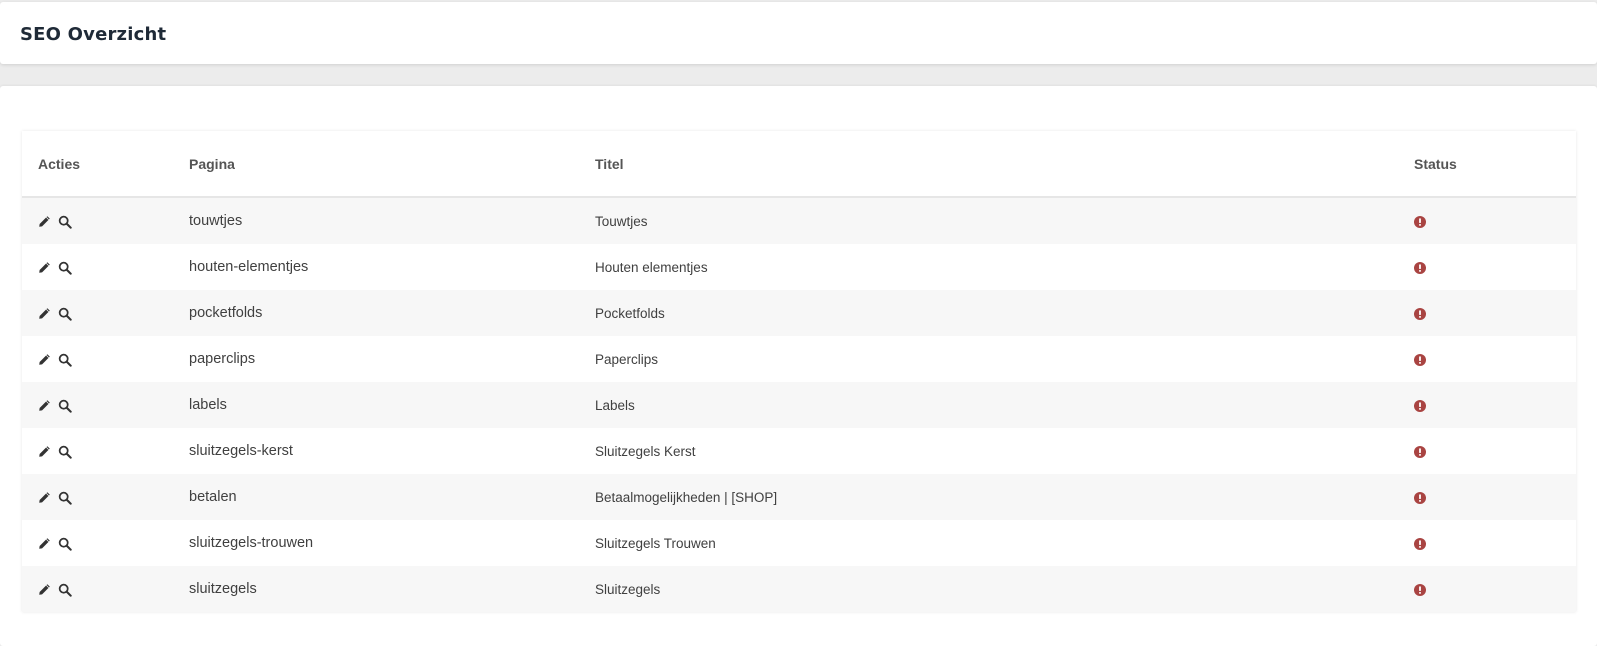 The height and width of the screenshot is (646, 1597). Describe the element at coordinates (645, 451) in the screenshot. I see `title-cell: Sluitzegels Kerst` at that location.